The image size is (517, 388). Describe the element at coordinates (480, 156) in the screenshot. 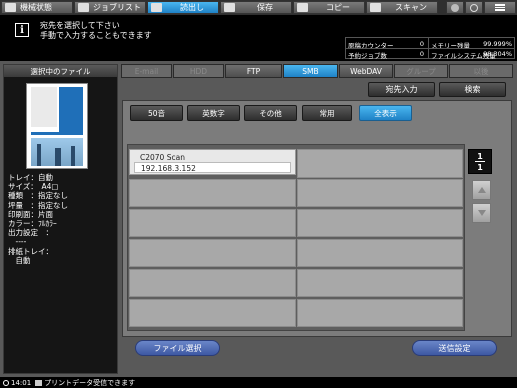

I see `page-current: 1` at that location.